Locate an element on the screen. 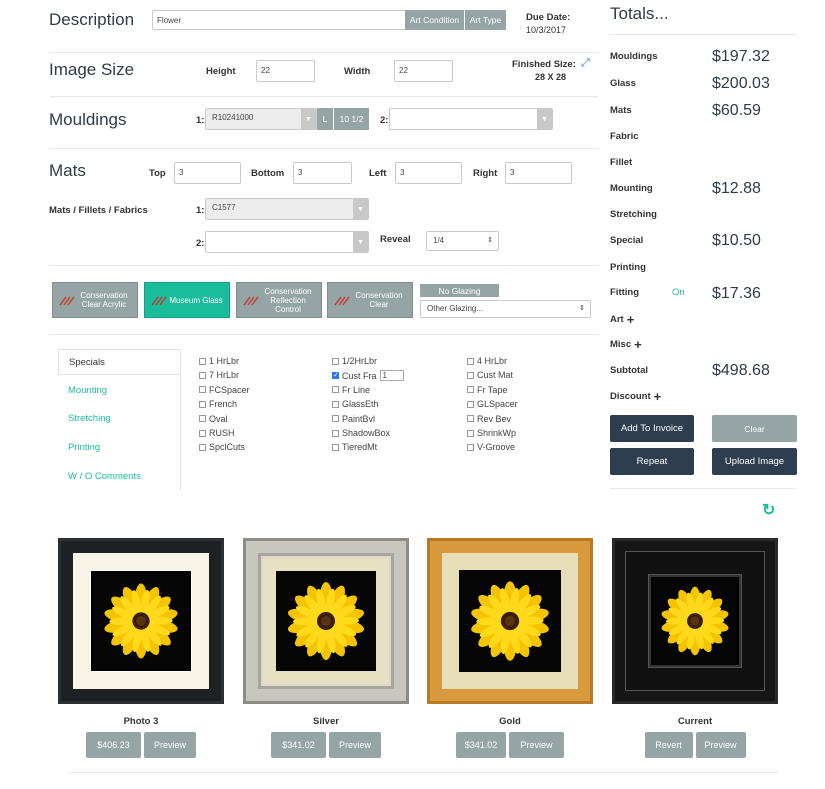 Image resolution: width=825 pixels, height=789 pixels. special-checkbox-1-2hrlbr: 1/2HrLbr is located at coordinates (354, 361).